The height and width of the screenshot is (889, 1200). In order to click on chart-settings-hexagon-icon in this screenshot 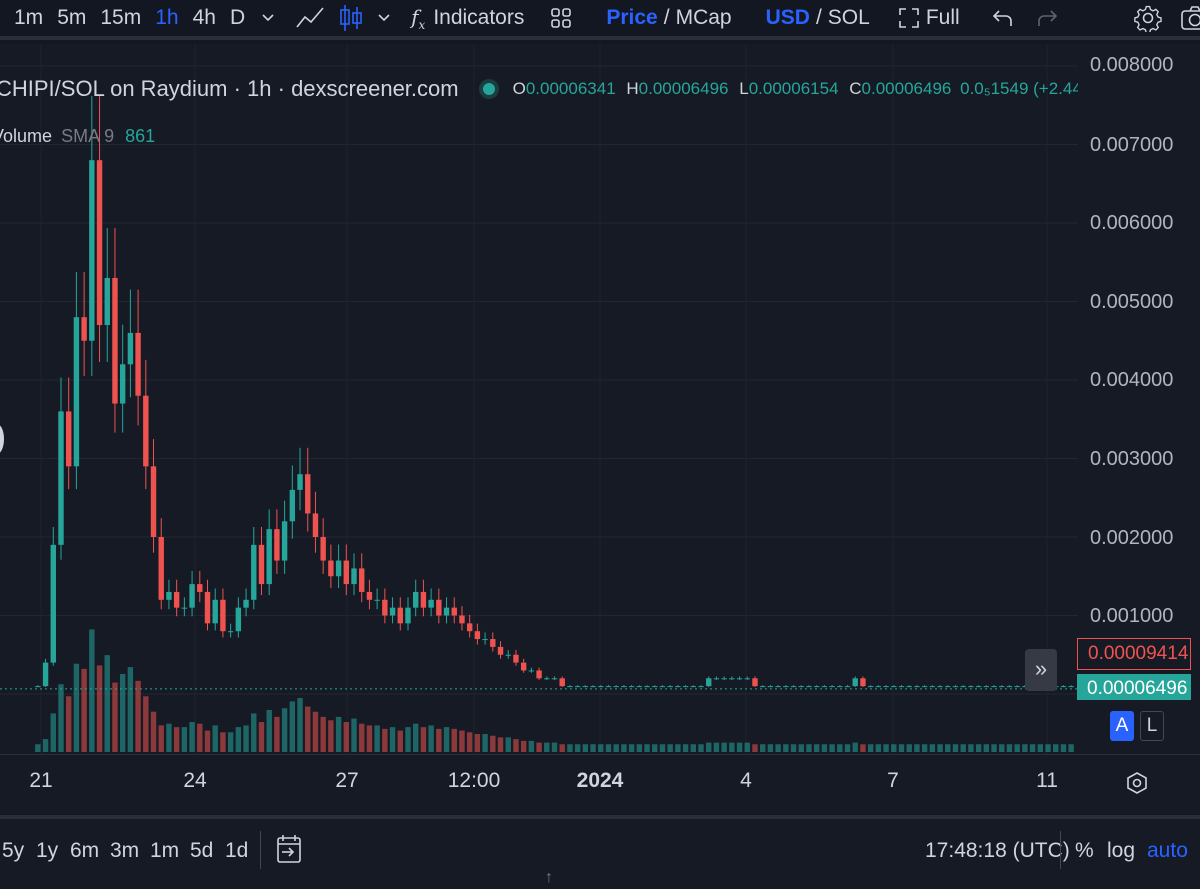, I will do `click(1137, 785)`.